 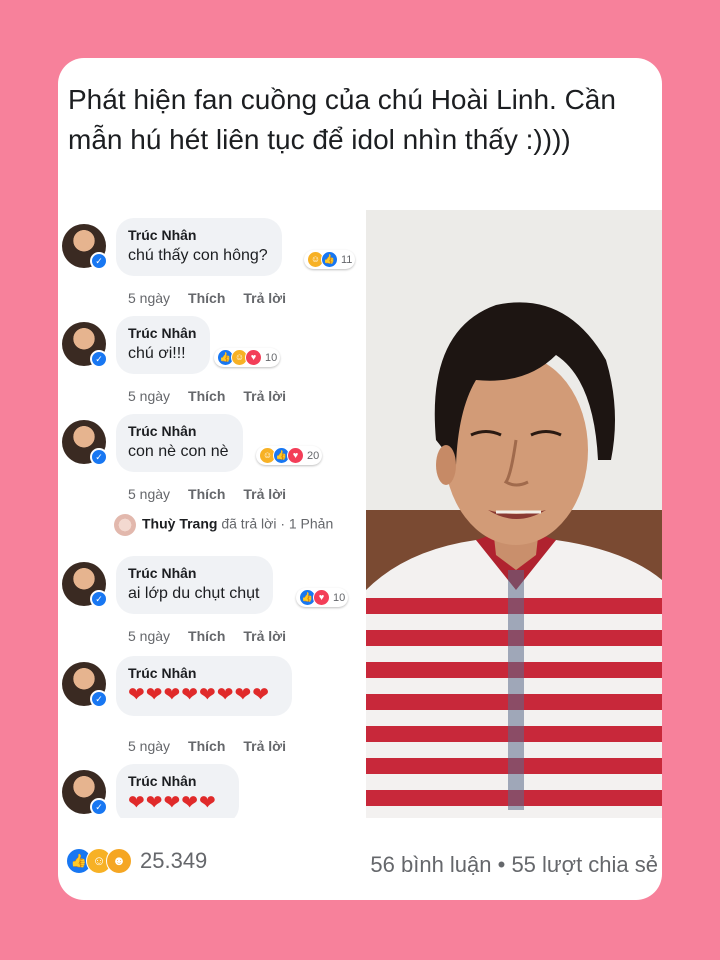 What do you see at coordinates (172, 803) in the screenshot?
I see `comment-text: ❤❤❤❤❤` at bounding box center [172, 803].